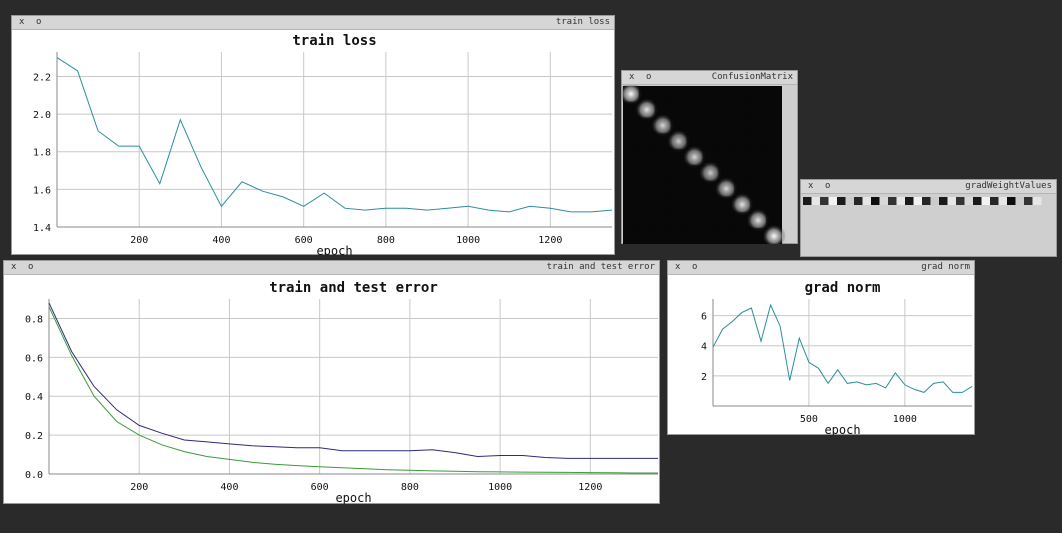 Image resolution: width=1062 pixels, height=533 pixels. I want to click on window-titlebar: x o train loss, so click(313, 23).